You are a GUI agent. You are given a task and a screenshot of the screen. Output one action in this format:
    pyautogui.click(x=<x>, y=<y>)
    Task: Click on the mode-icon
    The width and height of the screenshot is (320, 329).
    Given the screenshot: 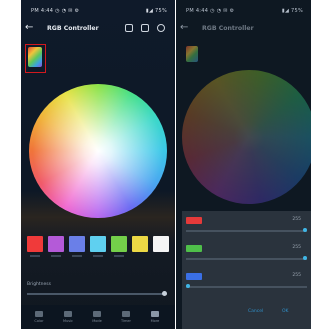 What is the action you would take?
    pyautogui.click(x=97, y=314)
    